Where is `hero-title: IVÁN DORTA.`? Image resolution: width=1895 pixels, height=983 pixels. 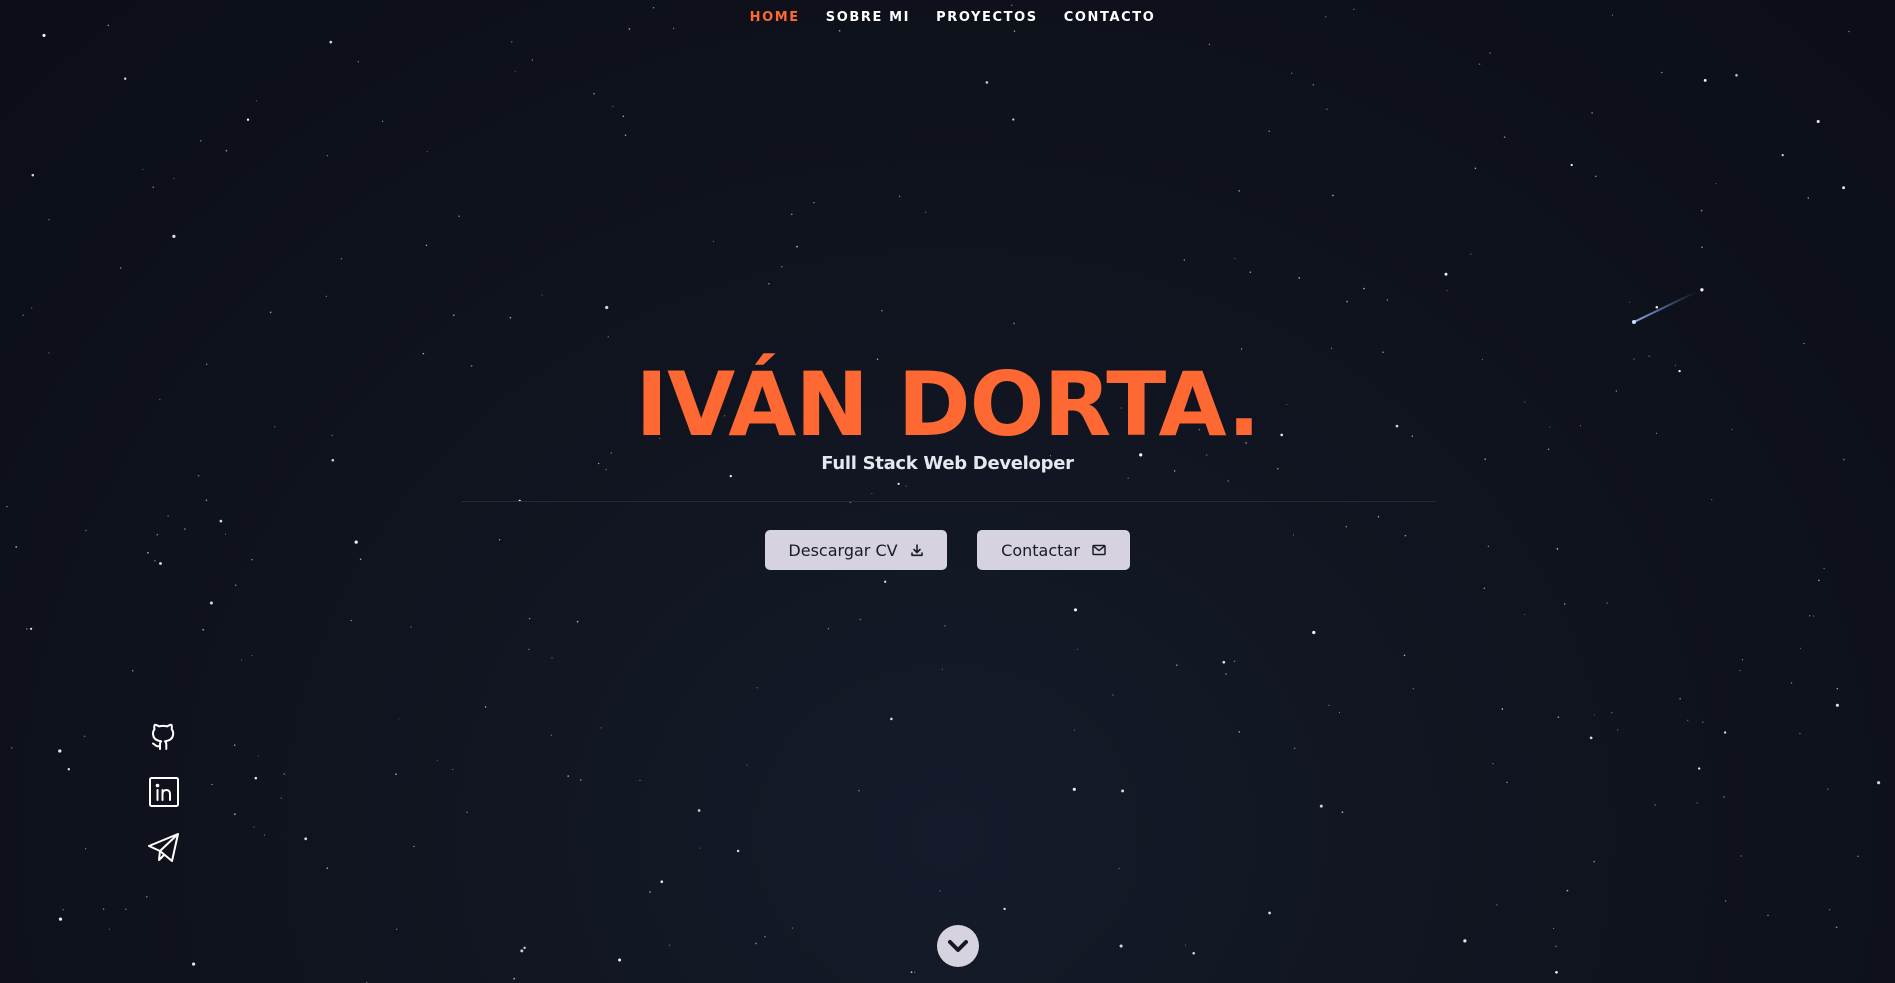
hero-title: IVÁN DORTA. is located at coordinates (947, 404).